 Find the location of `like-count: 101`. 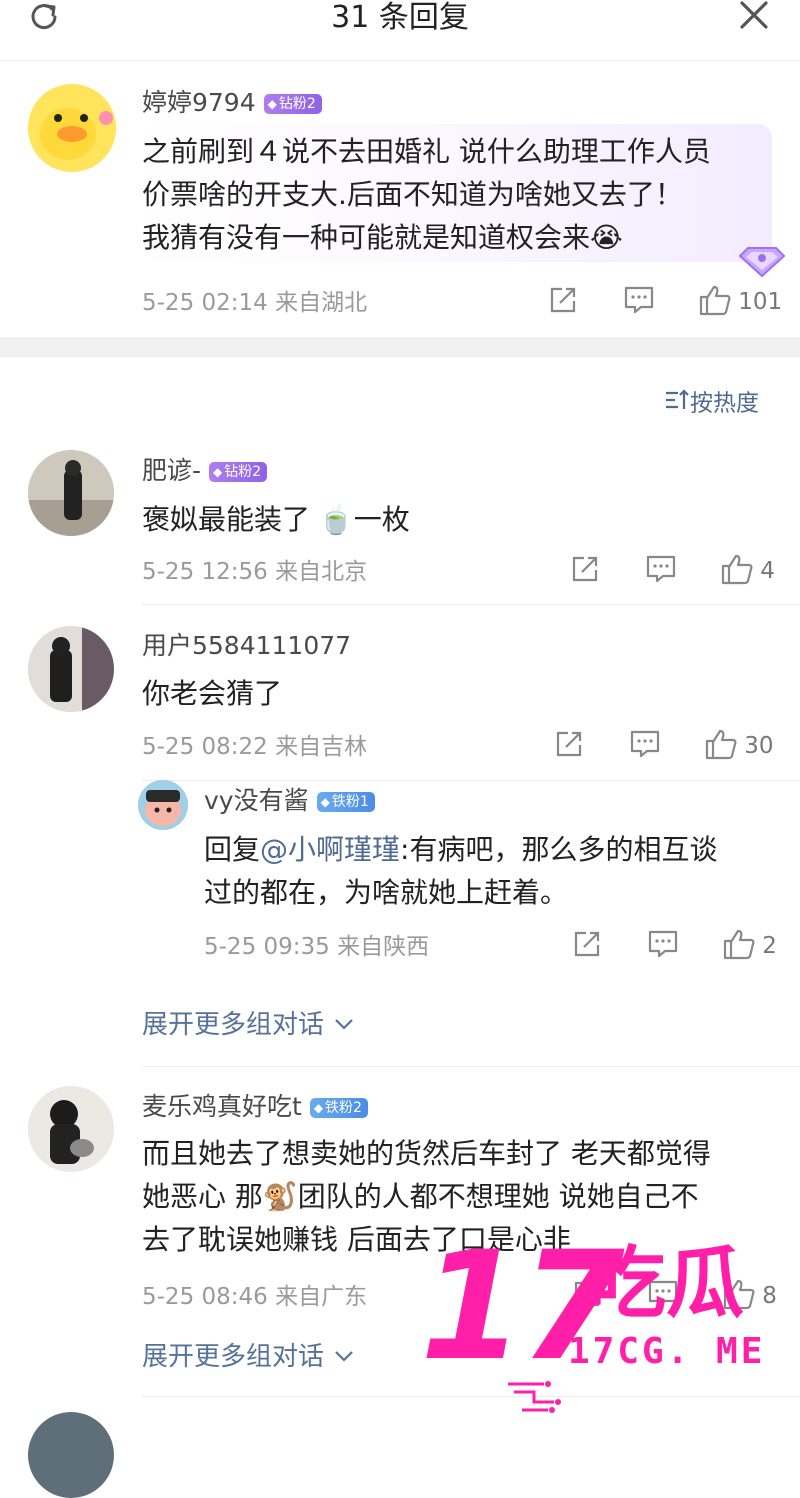

like-count: 101 is located at coordinates (760, 302).